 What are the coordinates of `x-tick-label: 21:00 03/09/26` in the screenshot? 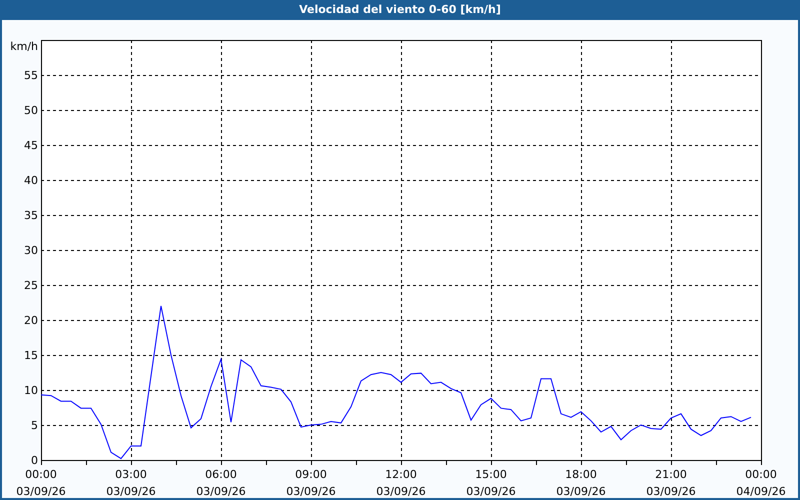 It's located at (671, 483).